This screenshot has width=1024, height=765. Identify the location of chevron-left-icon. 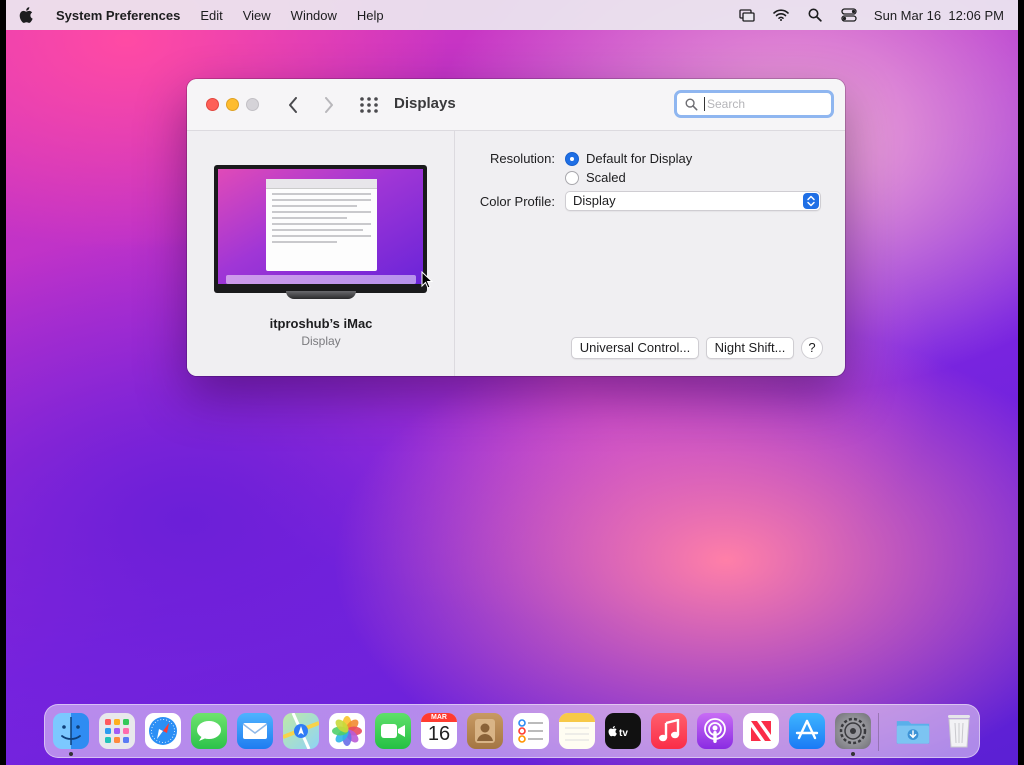
(293, 105).